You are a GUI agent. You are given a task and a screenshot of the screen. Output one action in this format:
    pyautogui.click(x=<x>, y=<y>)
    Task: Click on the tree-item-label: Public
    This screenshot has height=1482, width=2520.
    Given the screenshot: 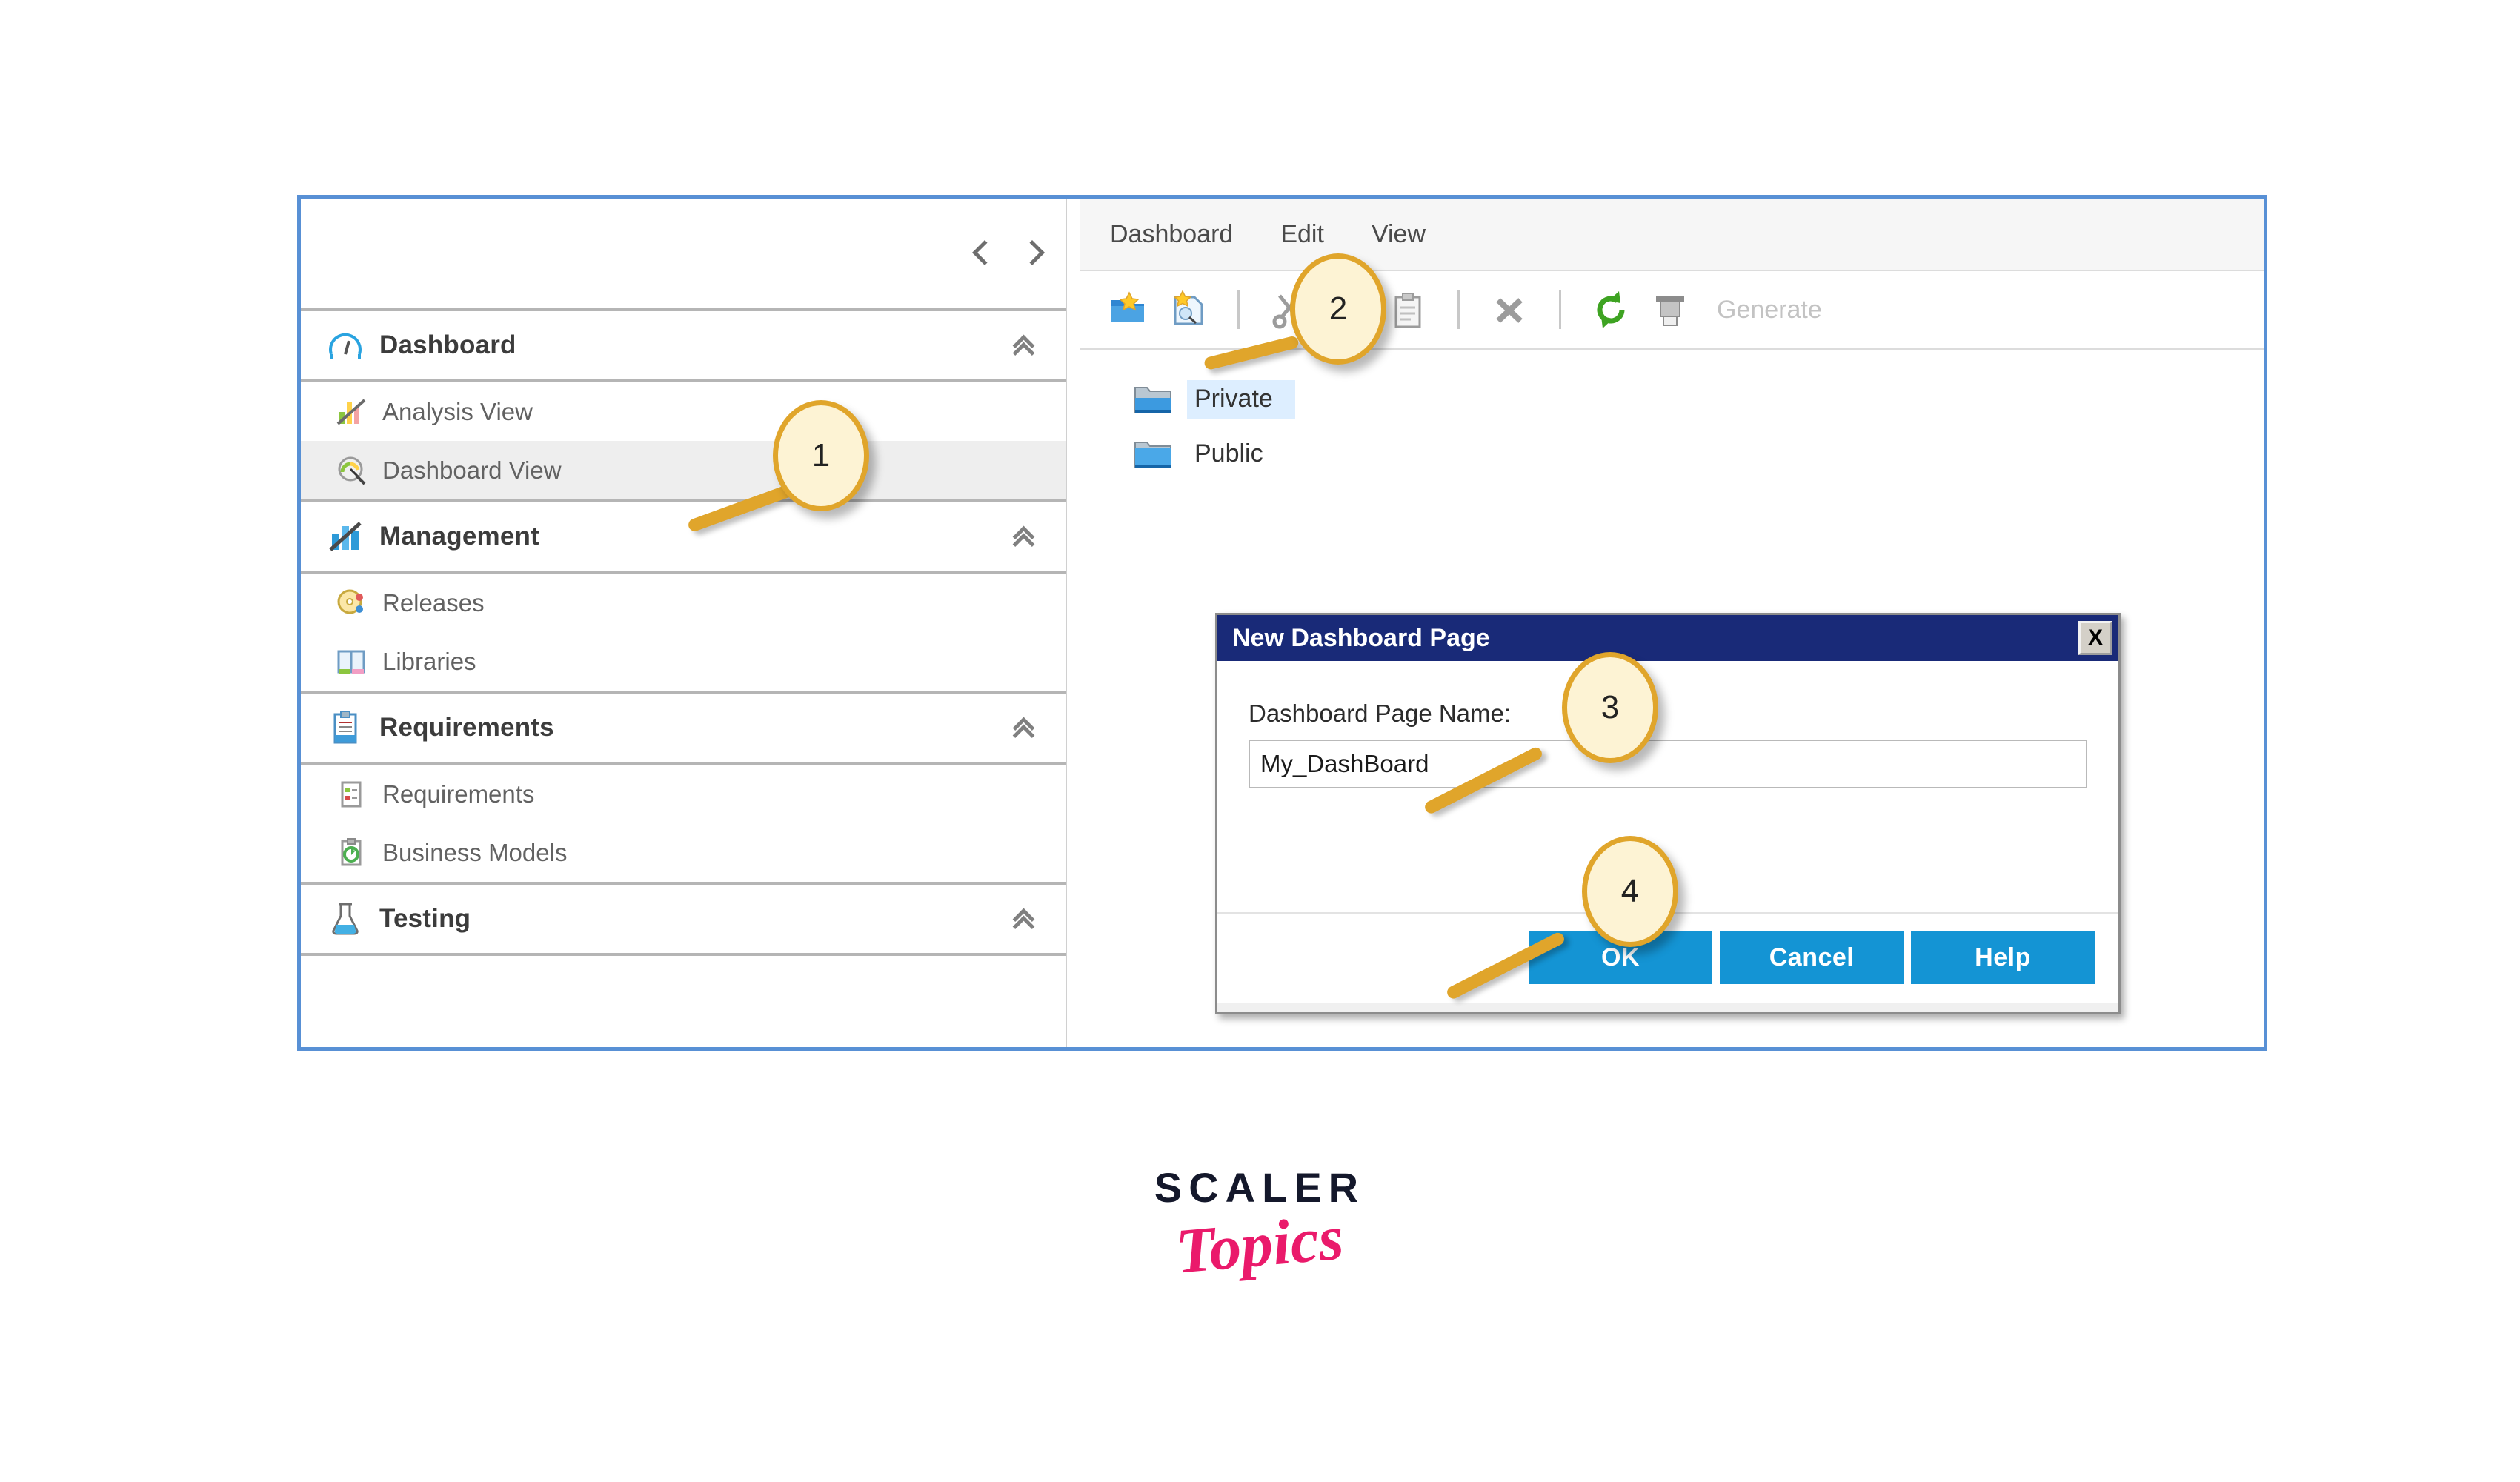 What is the action you would take?
    pyautogui.click(x=1229, y=454)
    